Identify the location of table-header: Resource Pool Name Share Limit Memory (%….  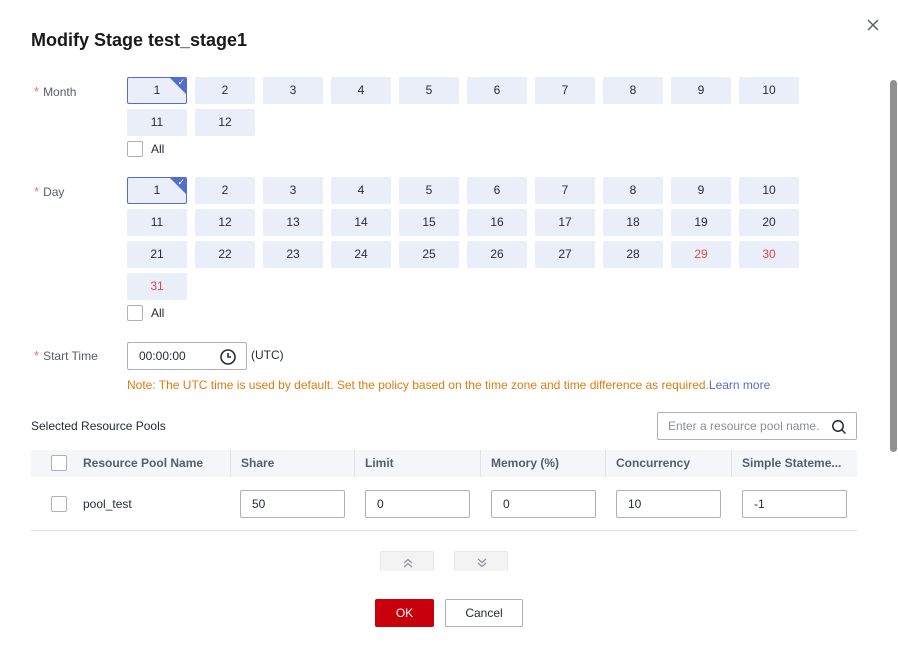
(444, 463).